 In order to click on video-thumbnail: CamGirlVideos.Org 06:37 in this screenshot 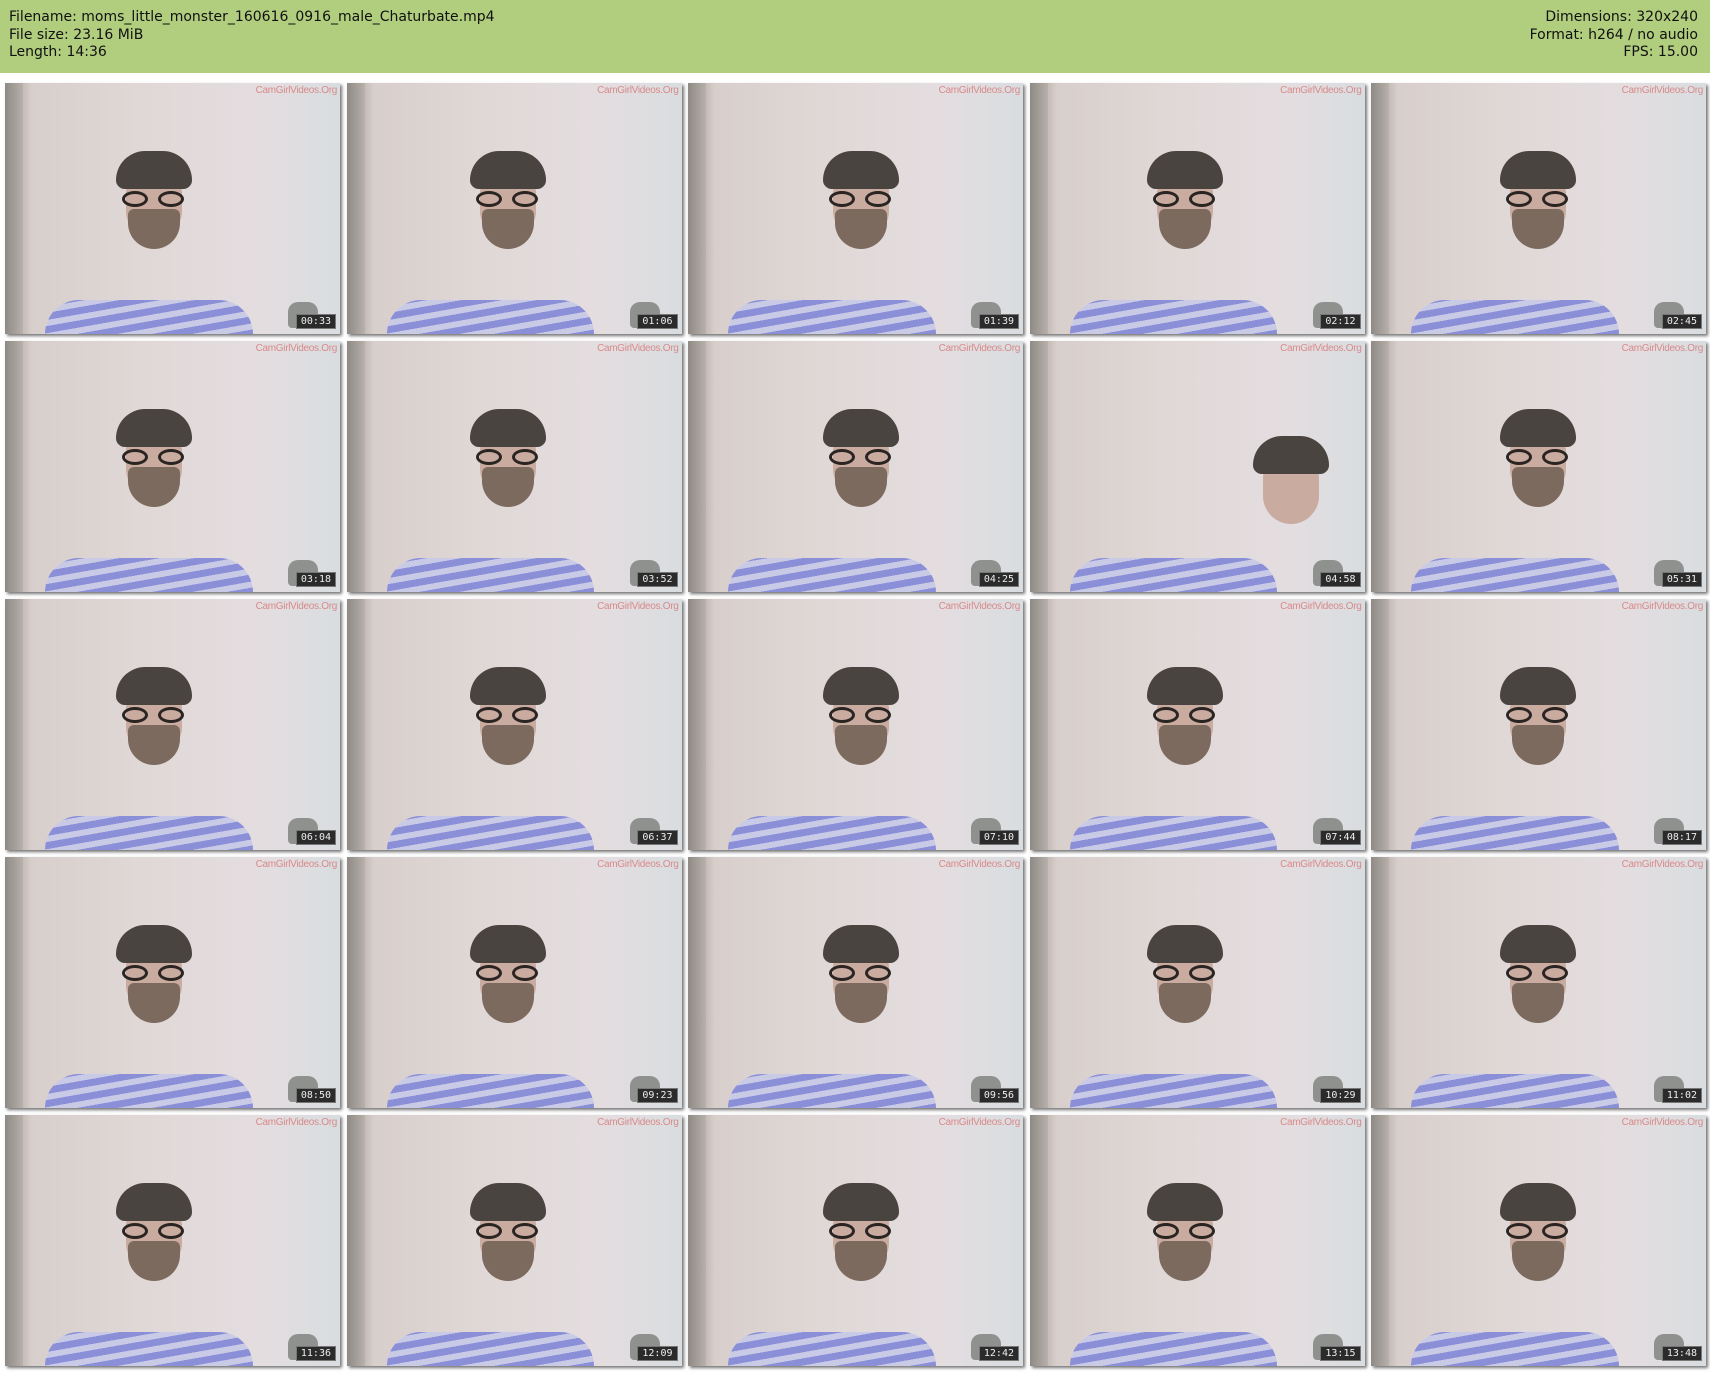, I will do `click(514, 724)`.